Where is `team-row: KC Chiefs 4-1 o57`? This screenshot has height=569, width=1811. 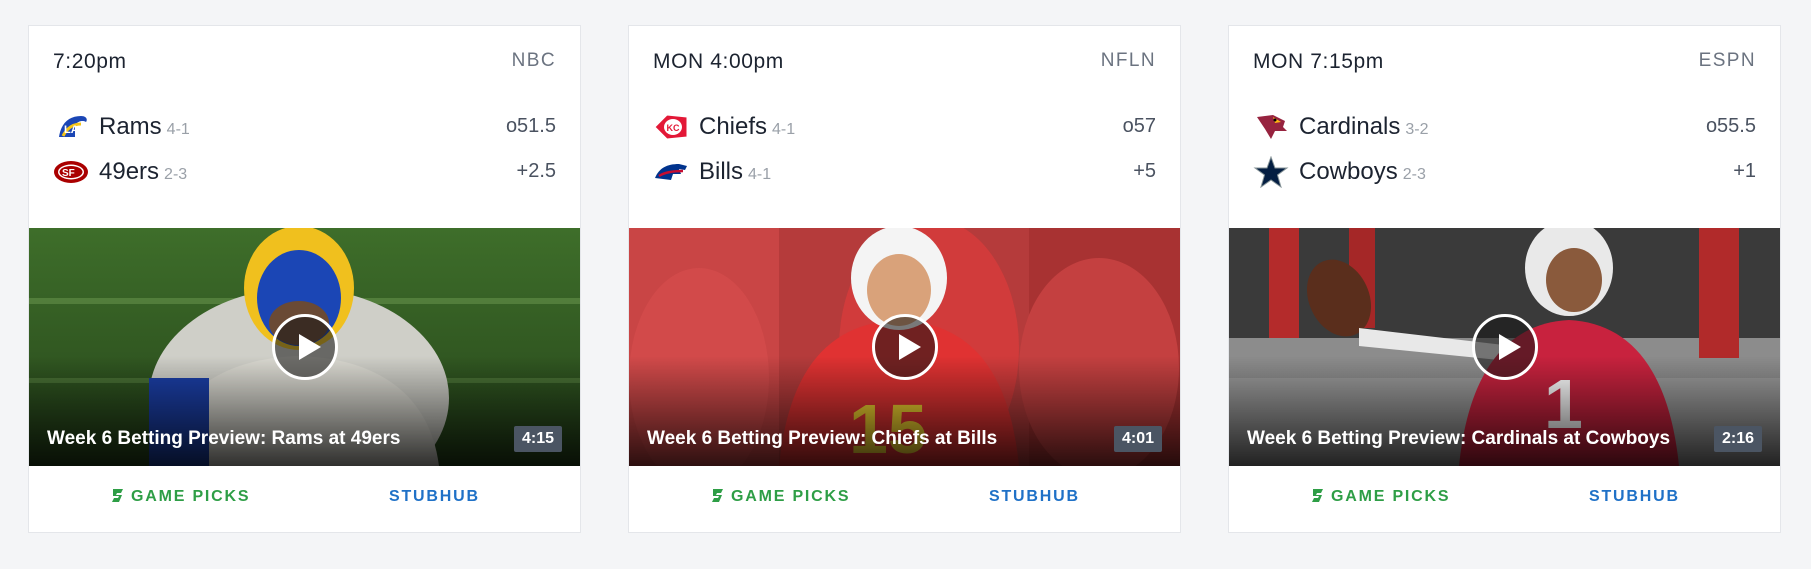 team-row: KC Chiefs 4-1 o57 is located at coordinates (904, 127).